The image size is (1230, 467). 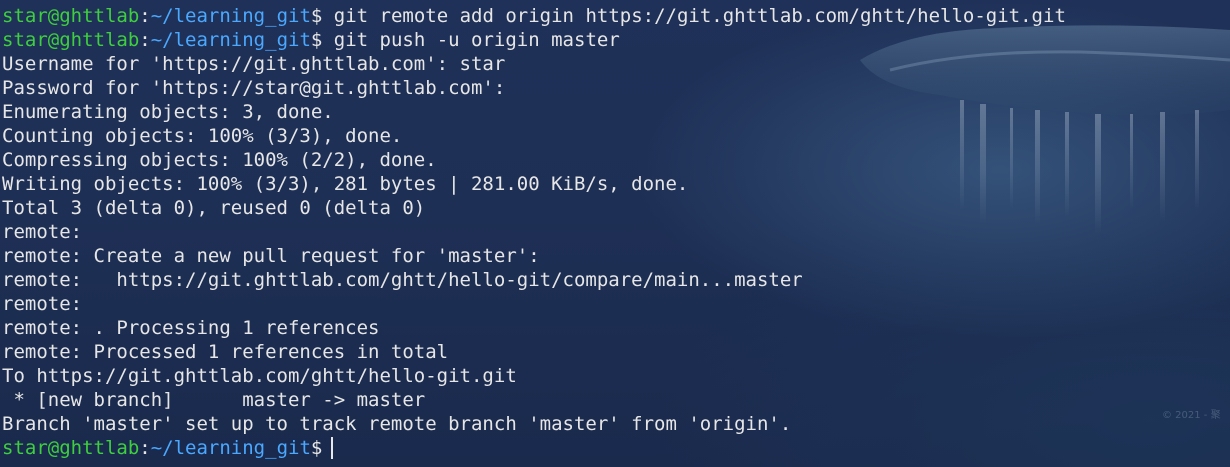 I want to click on text-cursor, so click(x=332, y=448).